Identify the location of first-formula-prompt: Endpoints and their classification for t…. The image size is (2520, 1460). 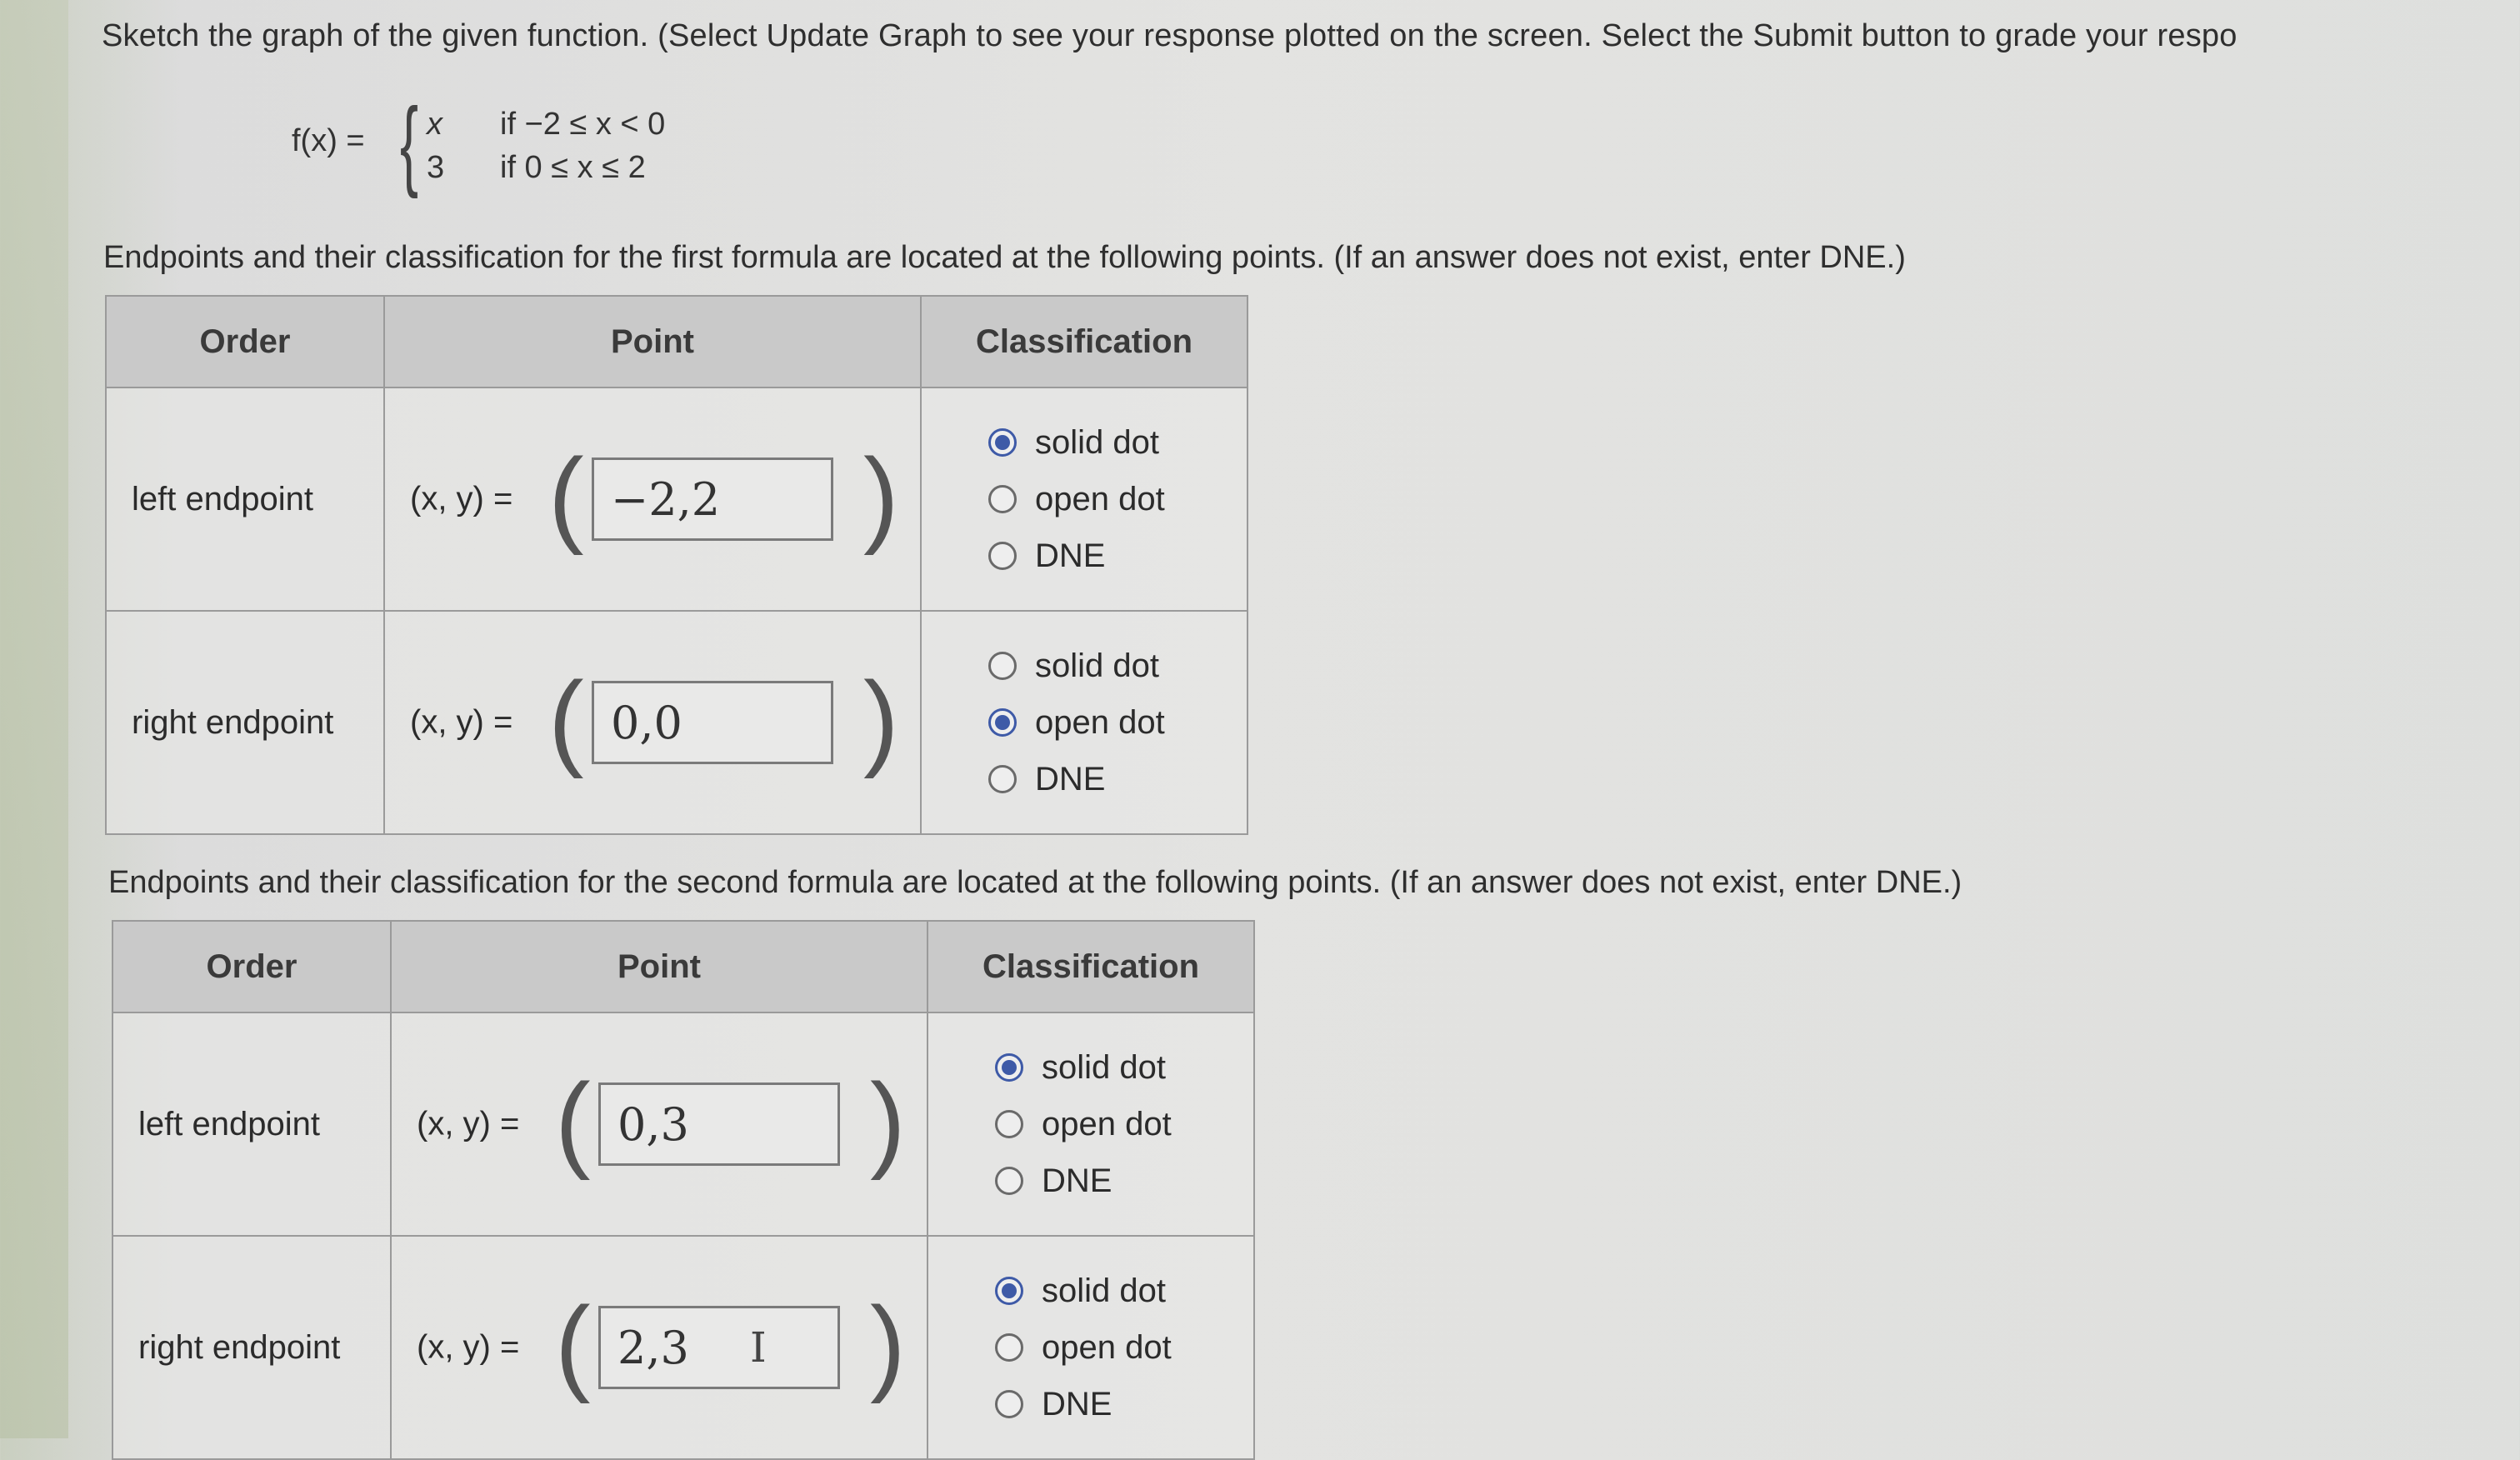
(1004, 257).